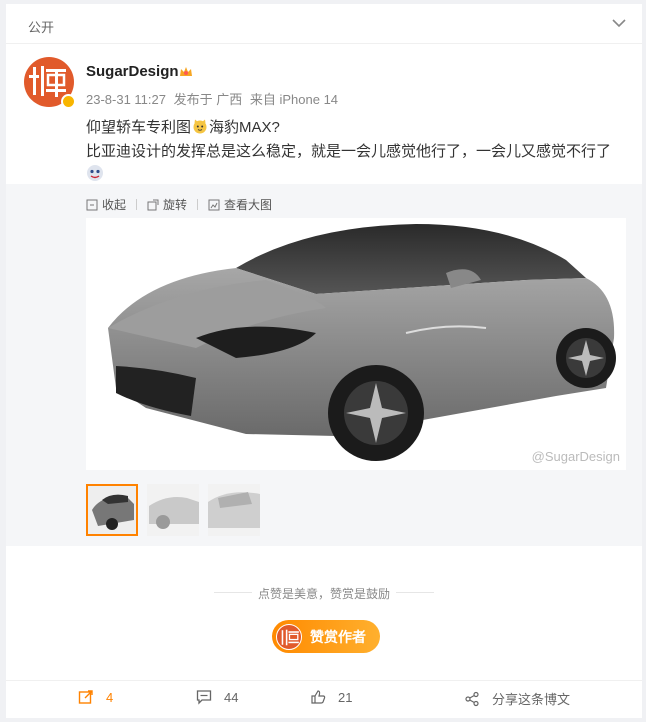 The image size is (646, 722). What do you see at coordinates (349, 151) in the screenshot?
I see `post-text-line2: 比亚迪设计的发挥总是这么稳定，就是一会儿感觉他行了，一会儿又感觉不行了` at bounding box center [349, 151].